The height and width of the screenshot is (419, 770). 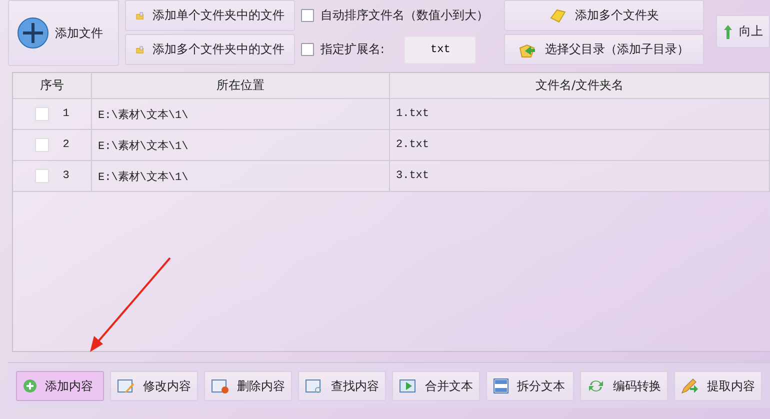 I want to click on add-folders-button: 添加多个文件夹, so click(x=604, y=15).